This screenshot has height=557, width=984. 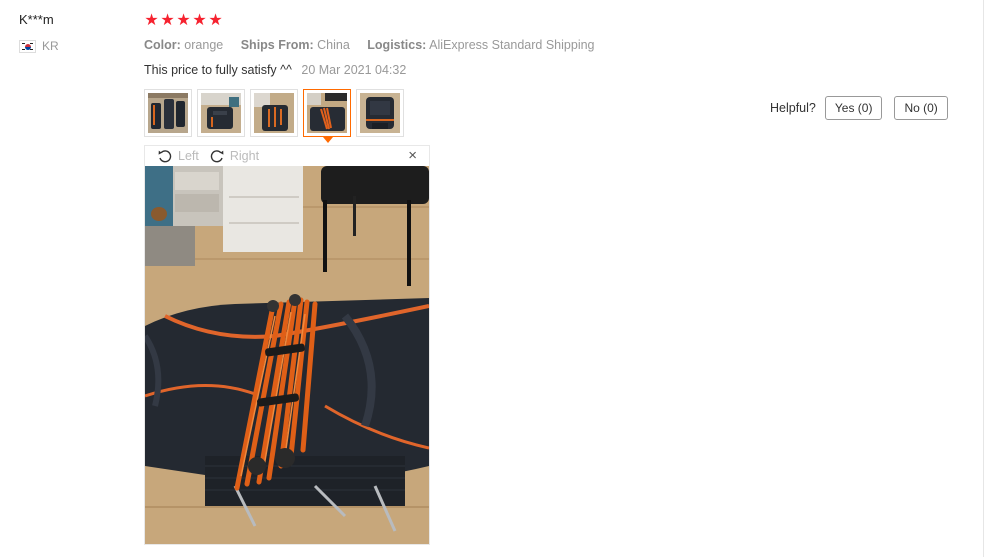 I want to click on logistics-value: AliExpress Standard Shipping, so click(x=512, y=45).